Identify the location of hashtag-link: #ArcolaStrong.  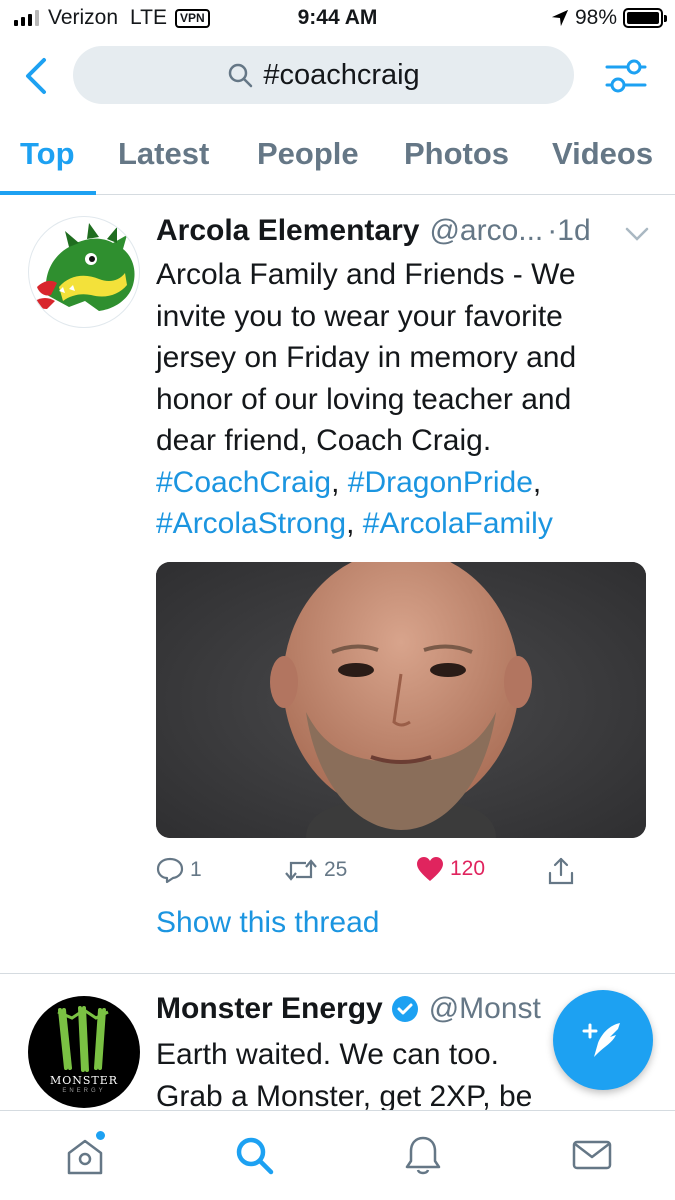
(251, 523).